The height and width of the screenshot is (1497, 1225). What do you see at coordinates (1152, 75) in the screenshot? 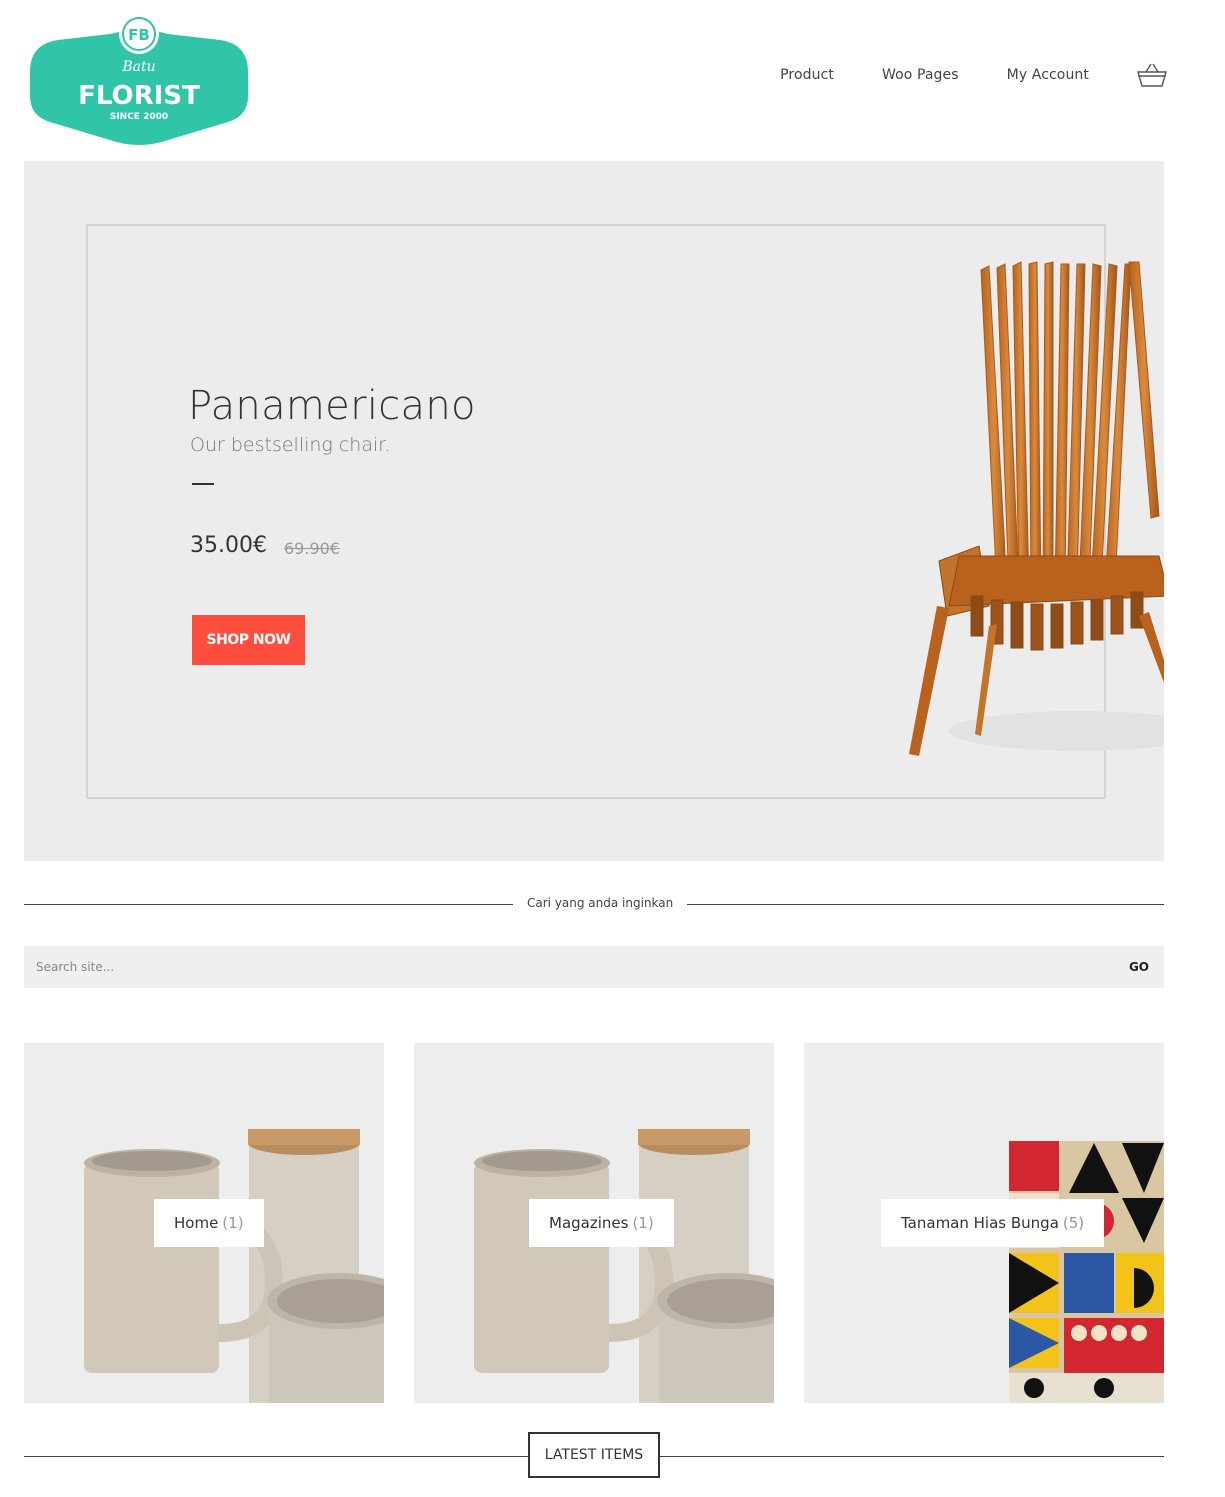
I see `basket-icon` at bounding box center [1152, 75].